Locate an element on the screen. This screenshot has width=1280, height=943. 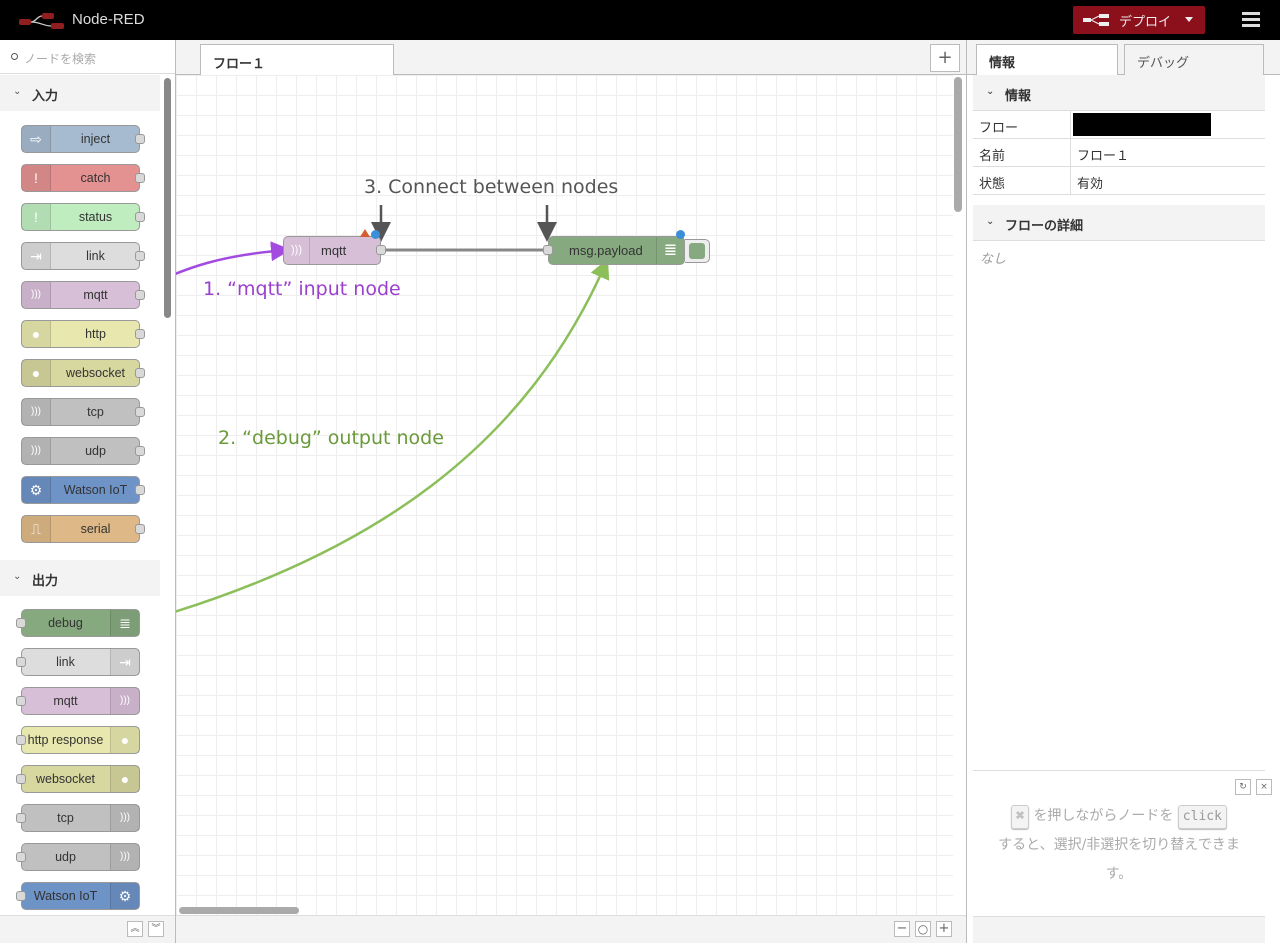
add-flow-button: + is located at coordinates (945, 58).